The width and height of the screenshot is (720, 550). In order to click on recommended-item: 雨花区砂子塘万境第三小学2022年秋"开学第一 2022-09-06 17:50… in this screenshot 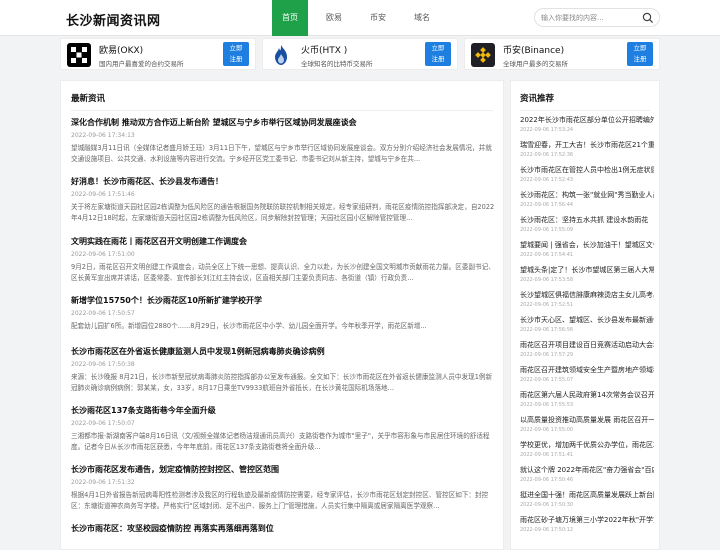, I will do `click(587, 524)`.